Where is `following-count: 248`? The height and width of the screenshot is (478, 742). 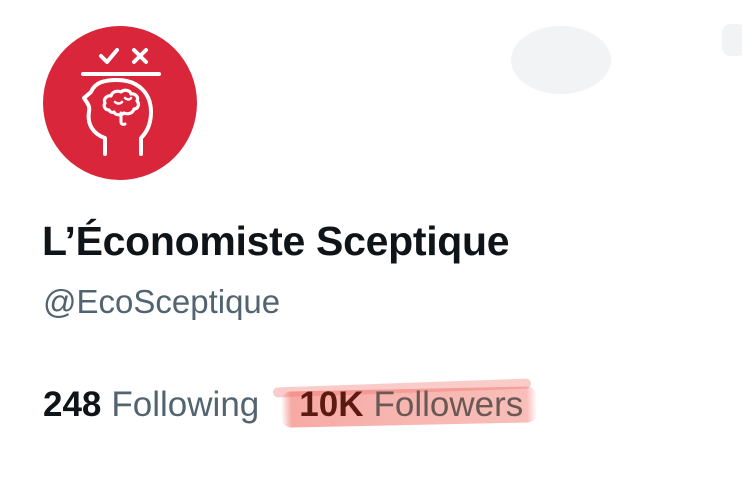 following-count: 248 is located at coordinates (72, 404).